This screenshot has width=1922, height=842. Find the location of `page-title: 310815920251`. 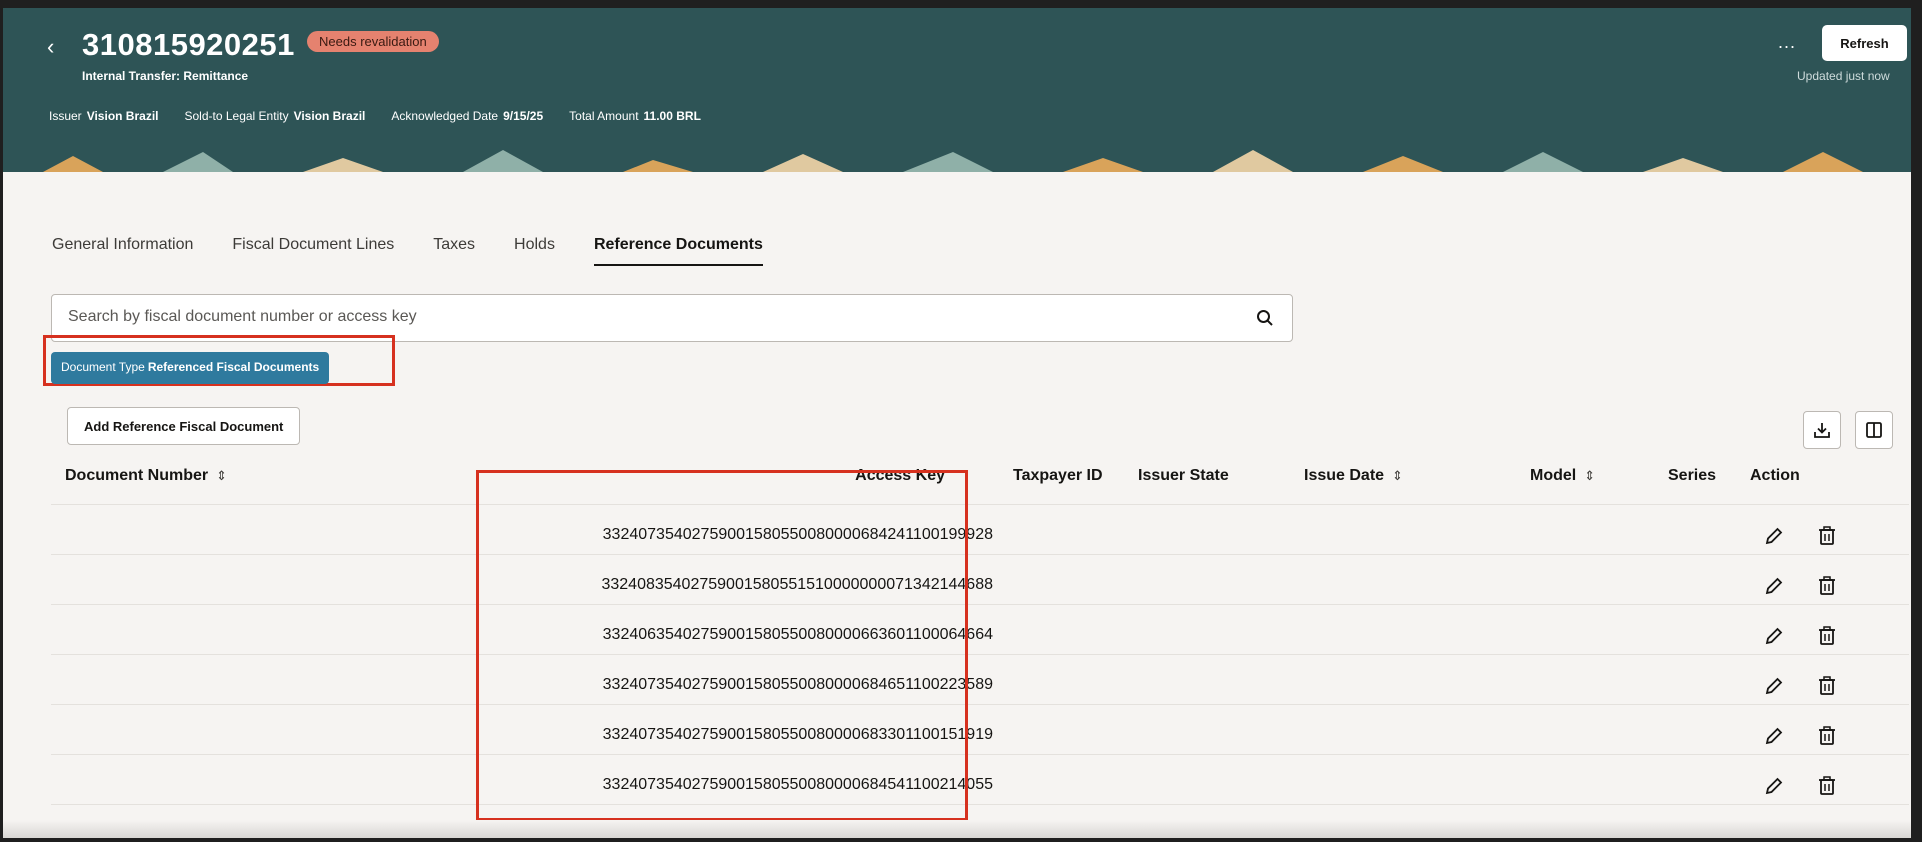

page-title: 310815920251 is located at coordinates (188, 44).